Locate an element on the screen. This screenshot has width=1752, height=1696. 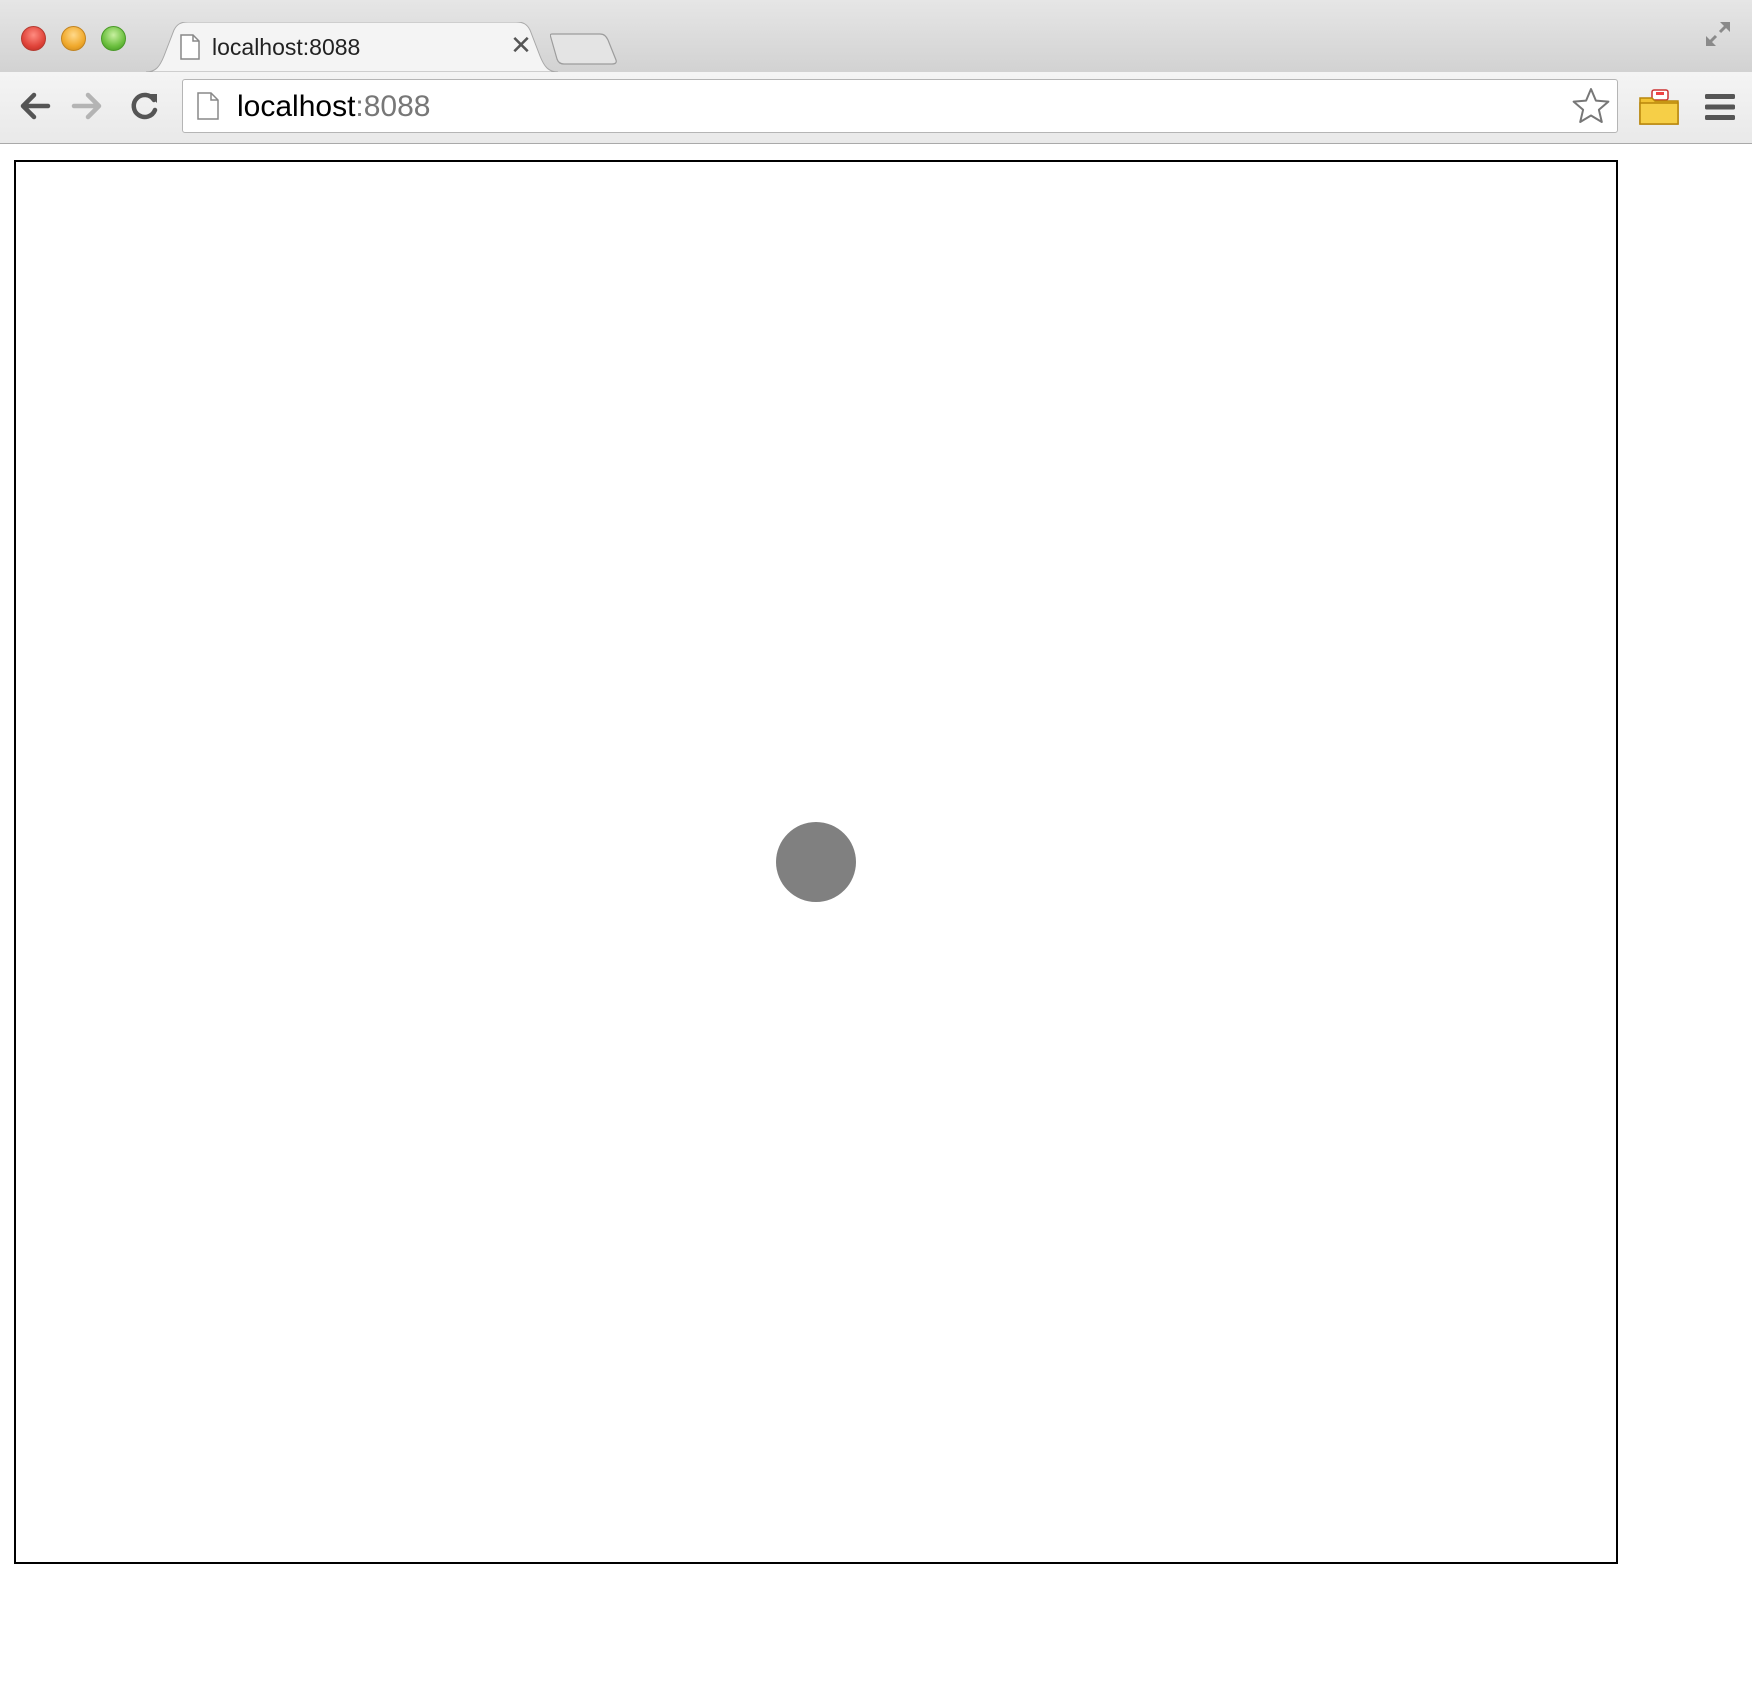
window-maximize-icon is located at coordinates (113, 38).